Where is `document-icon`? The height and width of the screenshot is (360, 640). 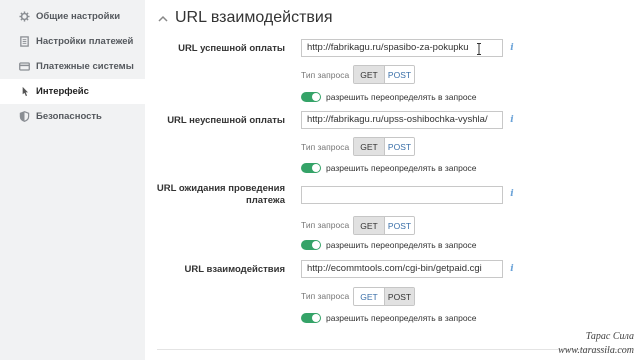
document-icon is located at coordinates (24, 41).